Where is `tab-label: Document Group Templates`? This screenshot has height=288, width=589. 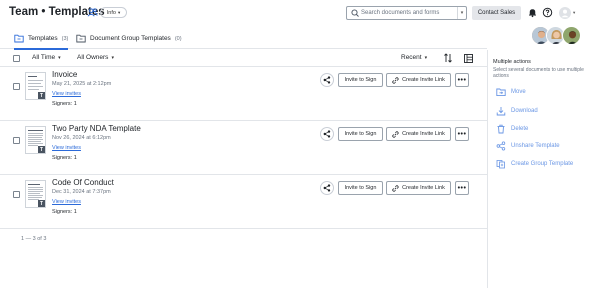 tab-label: Document Group Templates is located at coordinates (130, 38).